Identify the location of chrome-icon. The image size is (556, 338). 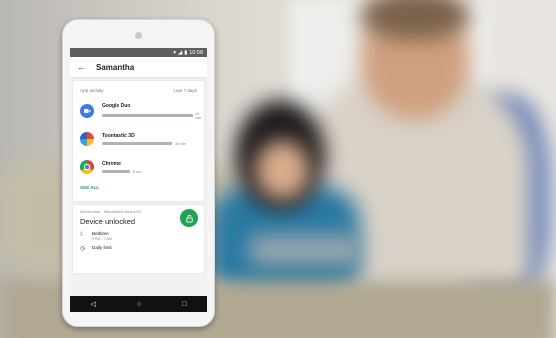
(87, 167).